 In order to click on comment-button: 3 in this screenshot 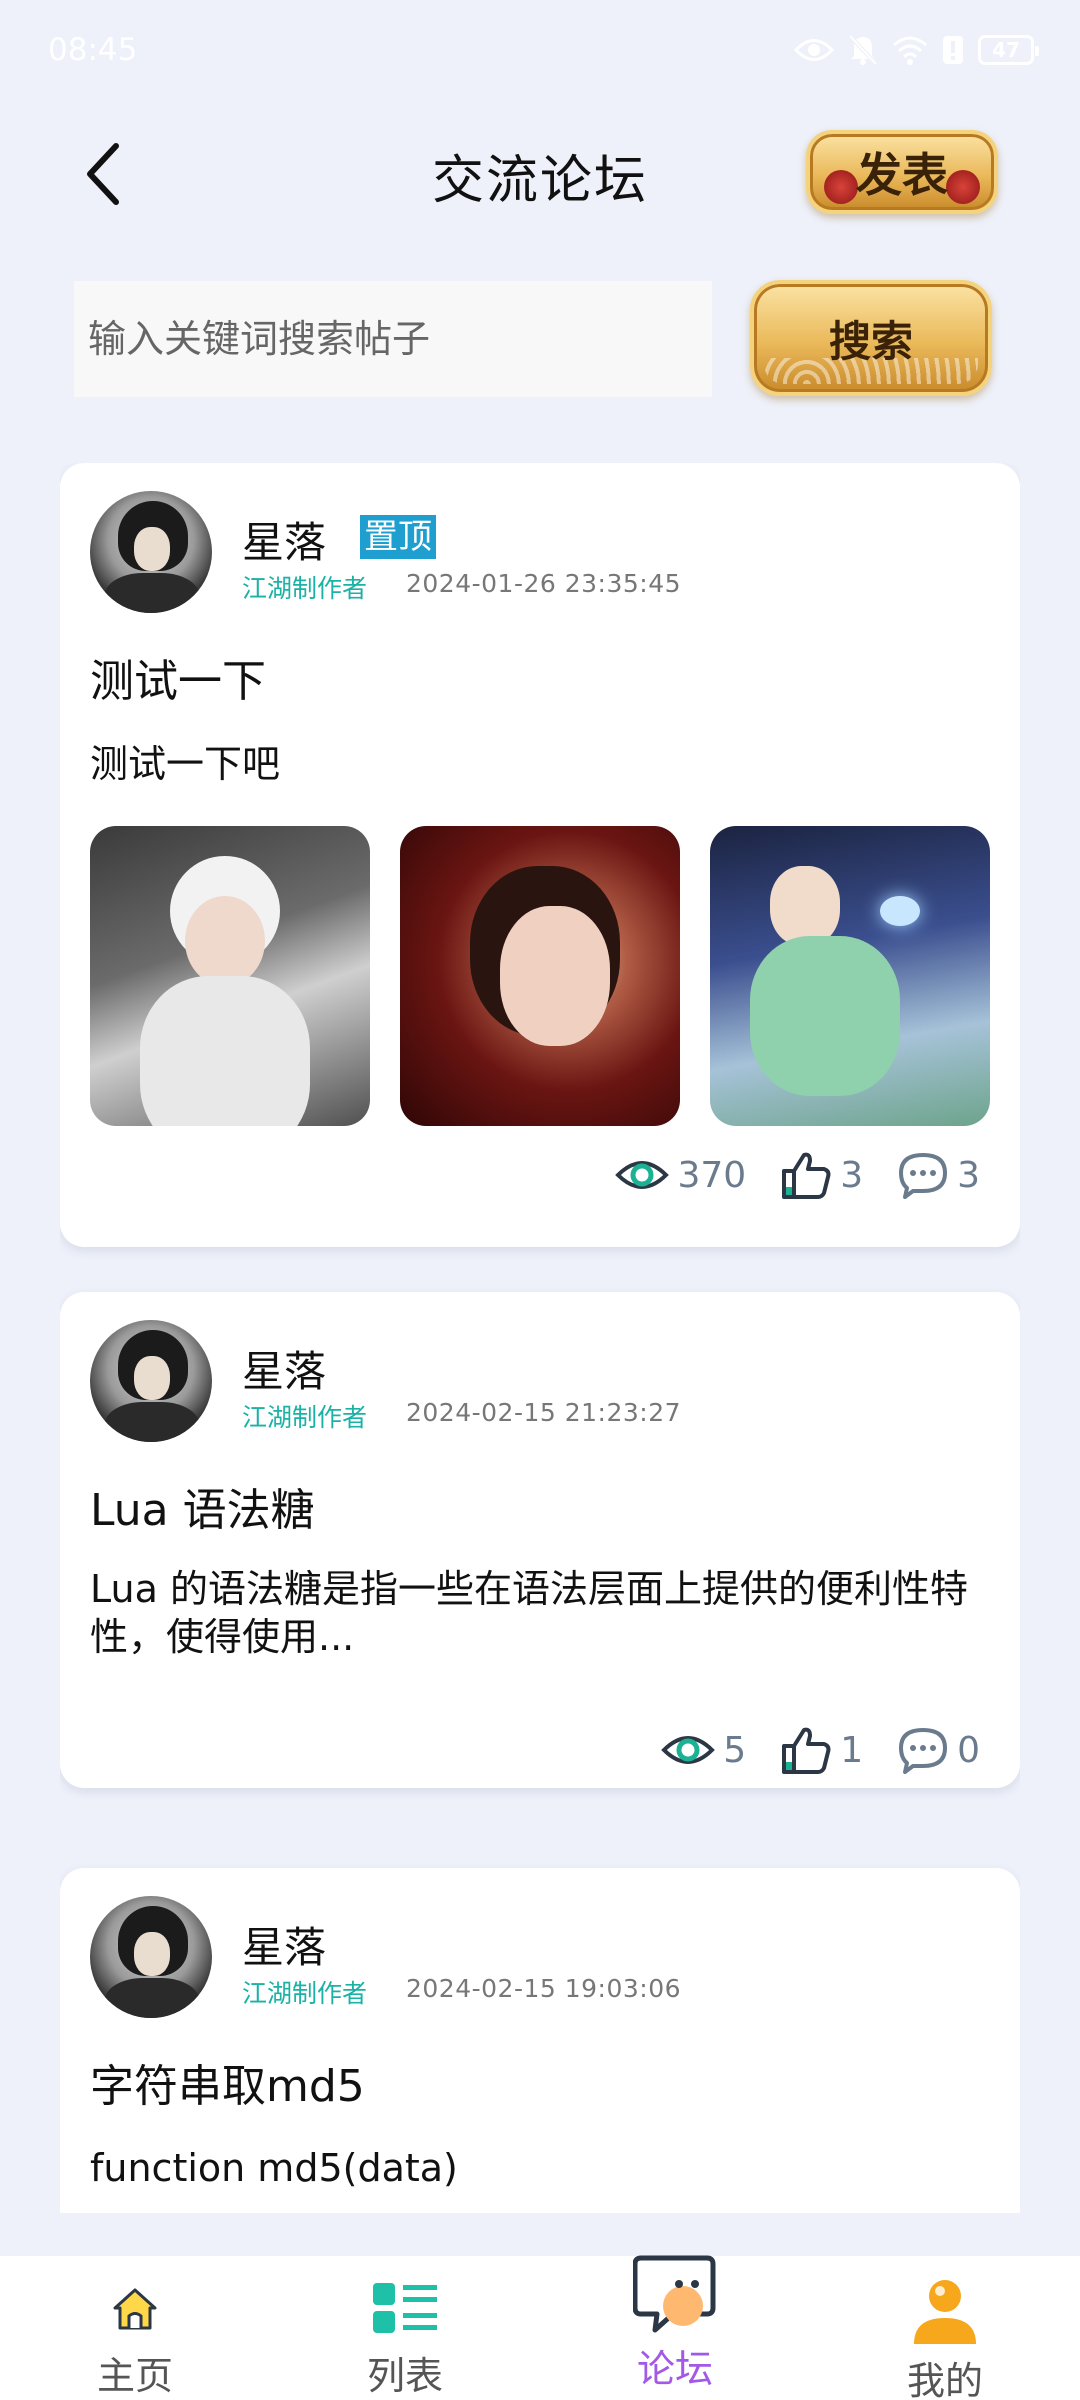, I will do `click(938, 1175)`.